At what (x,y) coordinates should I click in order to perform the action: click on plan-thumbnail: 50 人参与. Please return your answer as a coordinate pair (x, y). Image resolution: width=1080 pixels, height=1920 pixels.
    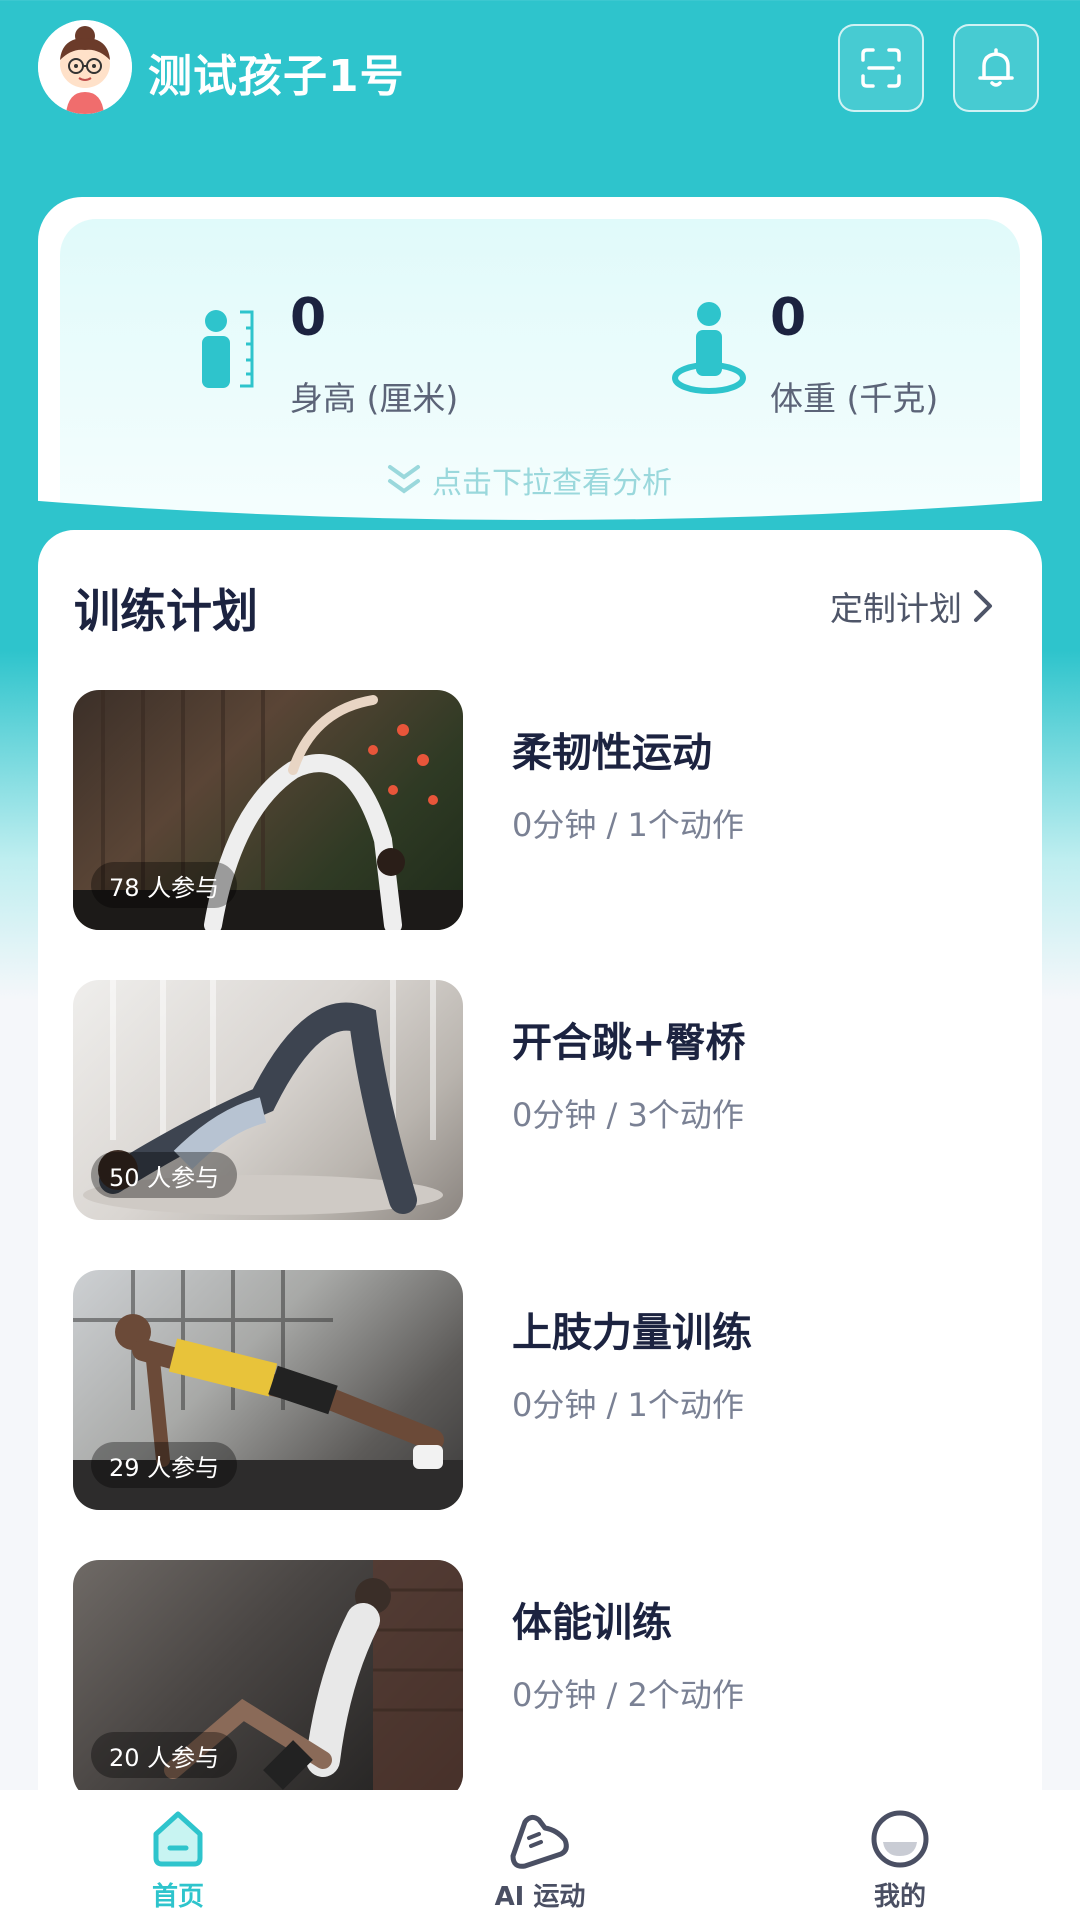
    Looking at the image, I should click on (268, 1100).